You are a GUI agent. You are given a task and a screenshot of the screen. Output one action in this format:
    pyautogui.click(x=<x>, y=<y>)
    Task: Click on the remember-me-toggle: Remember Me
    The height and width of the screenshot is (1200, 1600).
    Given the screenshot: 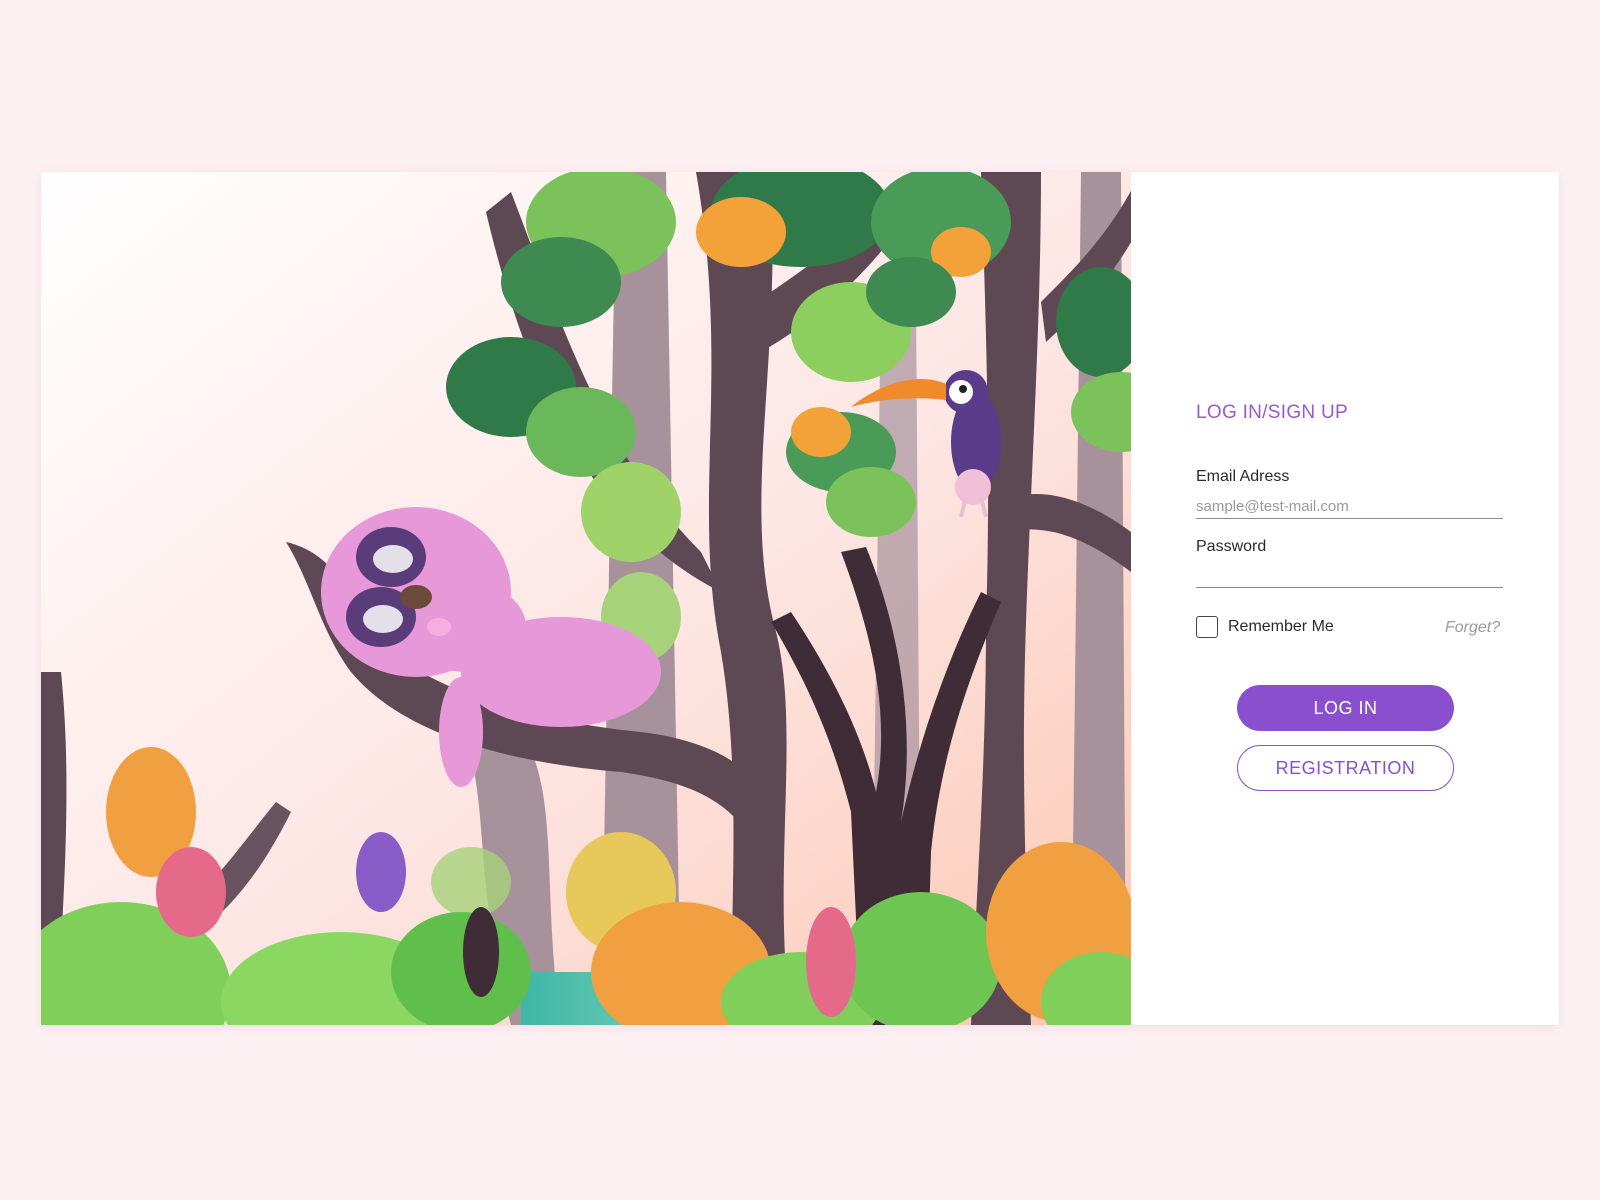 What is the action you would take?
    pyautogui.click(x=1265, y=627)
    